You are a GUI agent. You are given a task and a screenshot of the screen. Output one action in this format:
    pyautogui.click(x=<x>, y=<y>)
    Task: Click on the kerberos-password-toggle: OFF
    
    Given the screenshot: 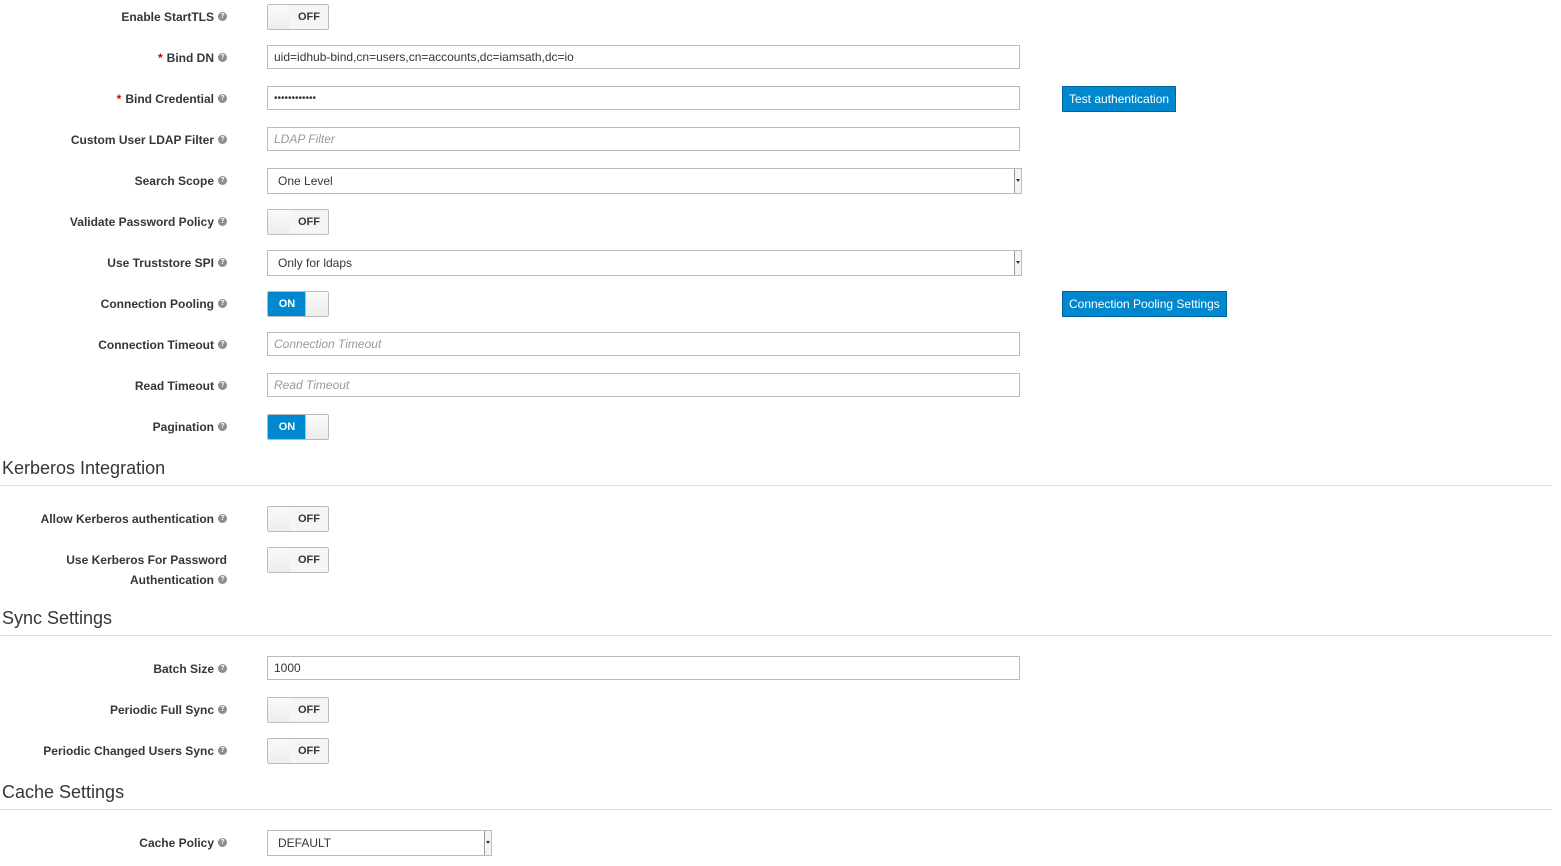 What is the action you would take?
    pyautogui.click(x=298, y=560)
    